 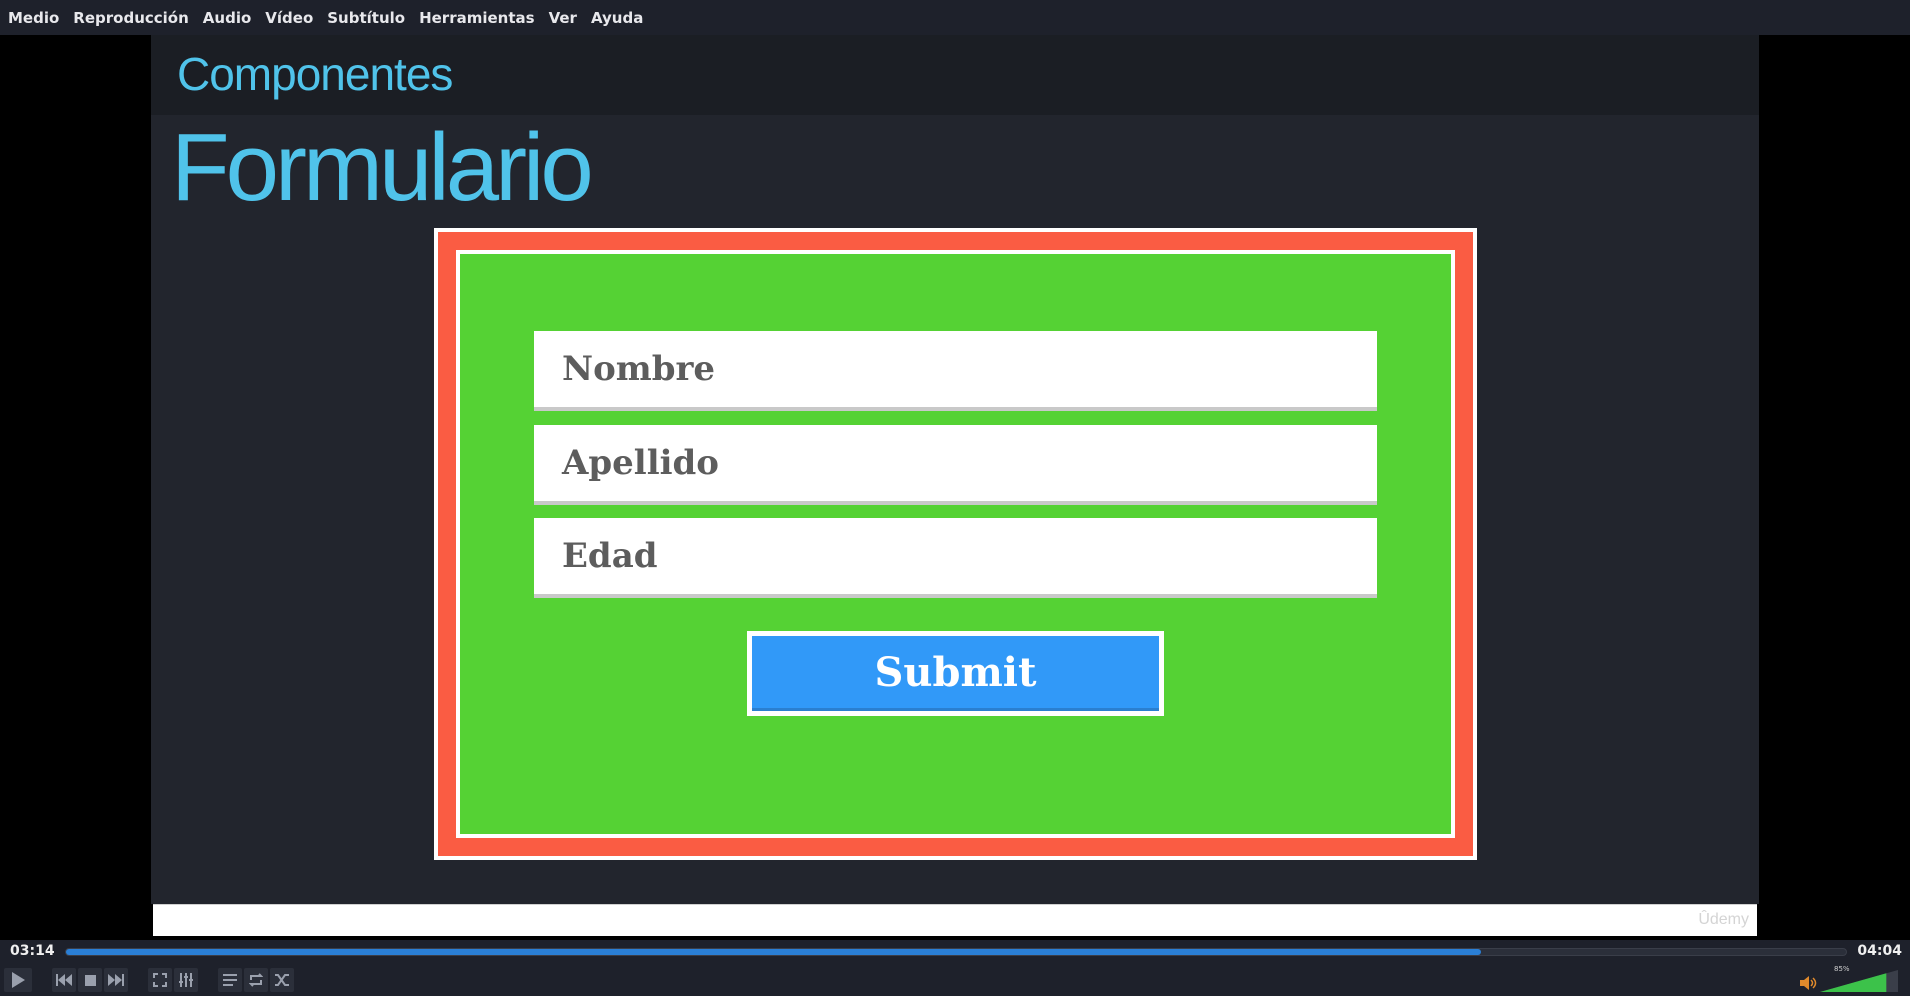 What do you see at coordinates (1723, 919) in the screenshot?
I see `udemy-watermark: Ûdemy` at bounding box center [1723, 919].